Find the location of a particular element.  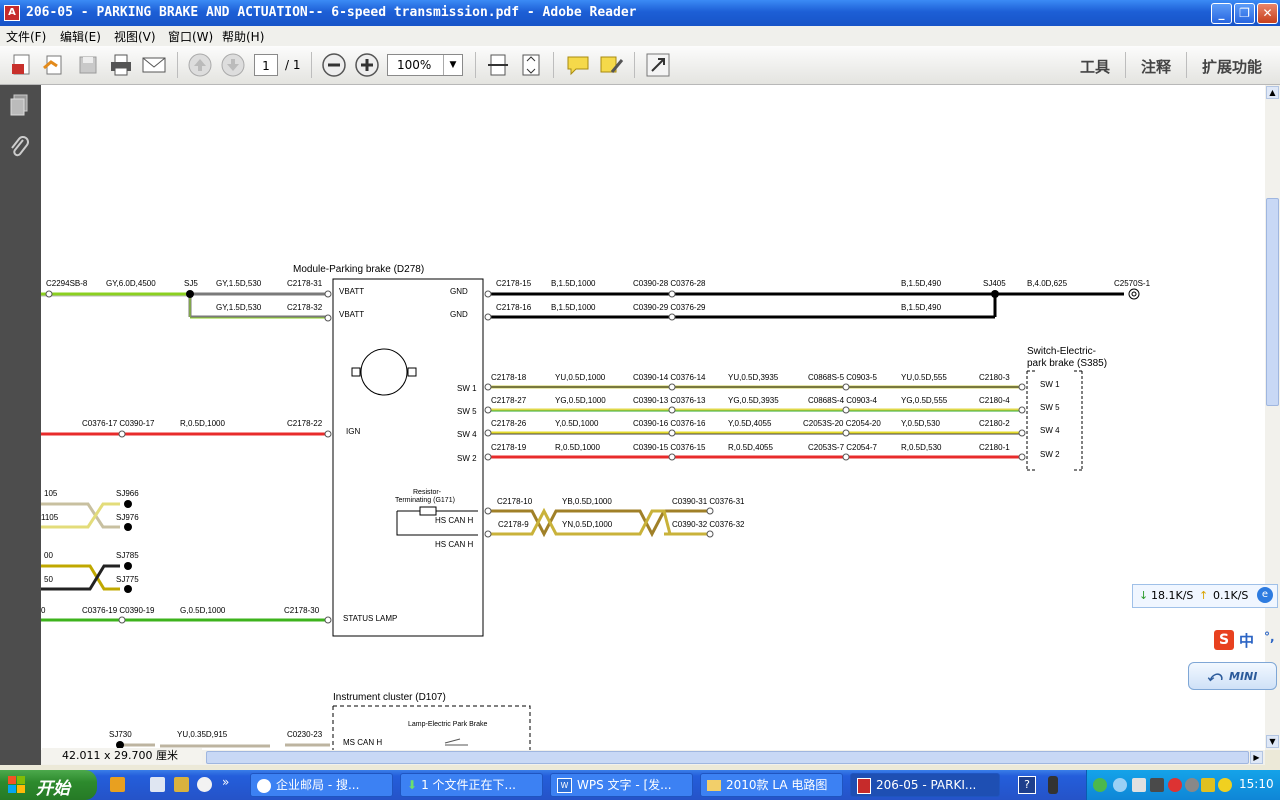

previous-page-icon is located at coordinates (200, 65).